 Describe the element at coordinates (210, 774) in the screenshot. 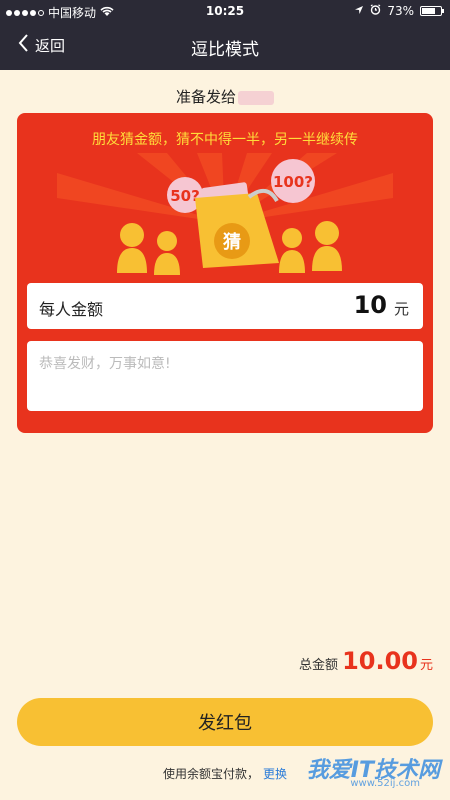

I see `payment-text: 使用余额宝付款，` at that location.